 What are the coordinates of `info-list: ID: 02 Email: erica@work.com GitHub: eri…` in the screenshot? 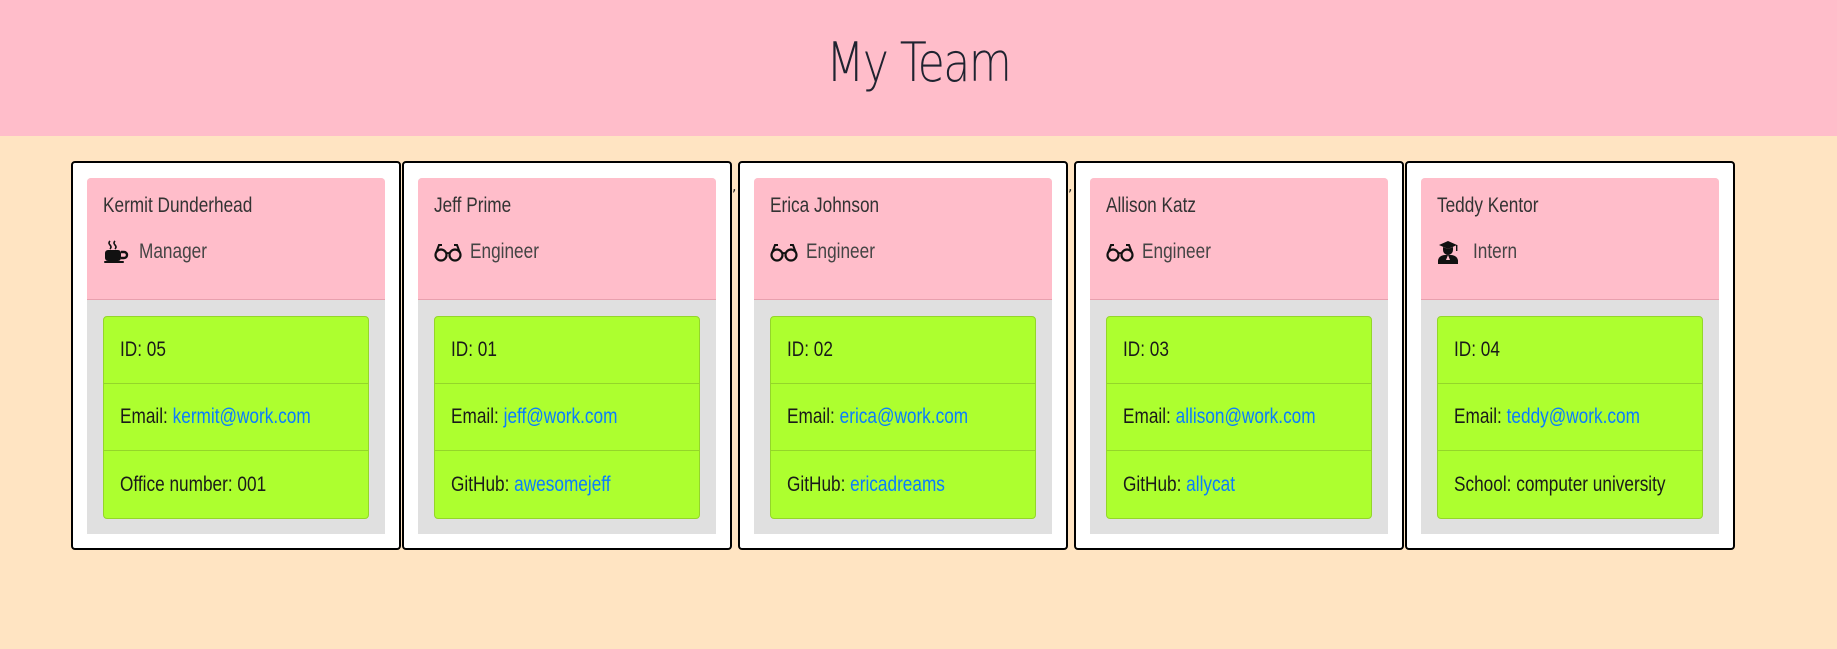 It's located at (903, 417).